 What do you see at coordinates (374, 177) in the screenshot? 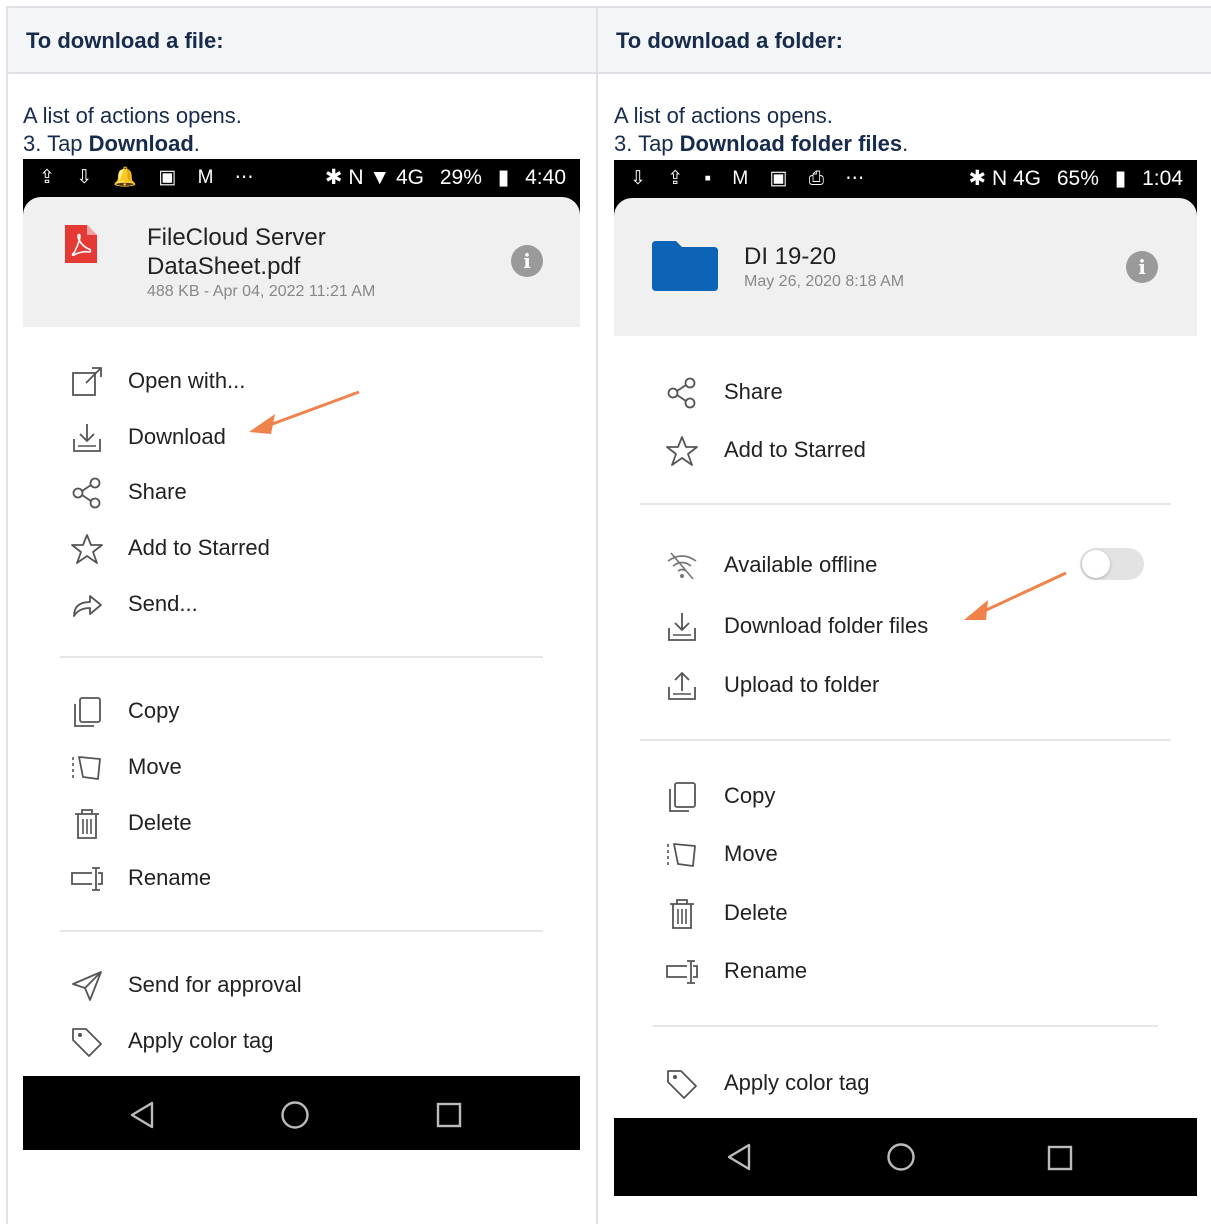
I see `system-icons: ✱ N ▼ 4G` at bounding box center [374, 177].